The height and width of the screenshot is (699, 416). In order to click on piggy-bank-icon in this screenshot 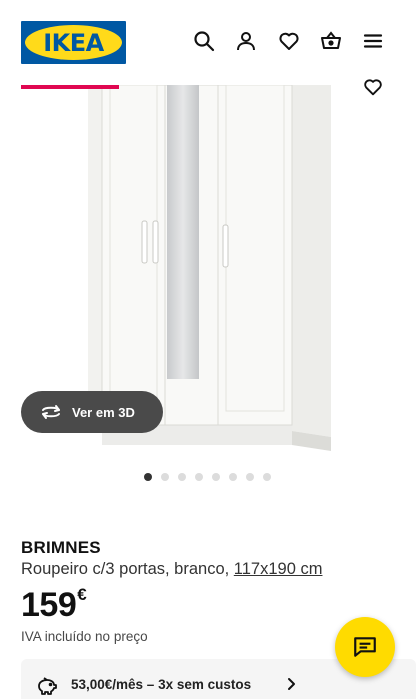, I will do `click(47, 686)`.